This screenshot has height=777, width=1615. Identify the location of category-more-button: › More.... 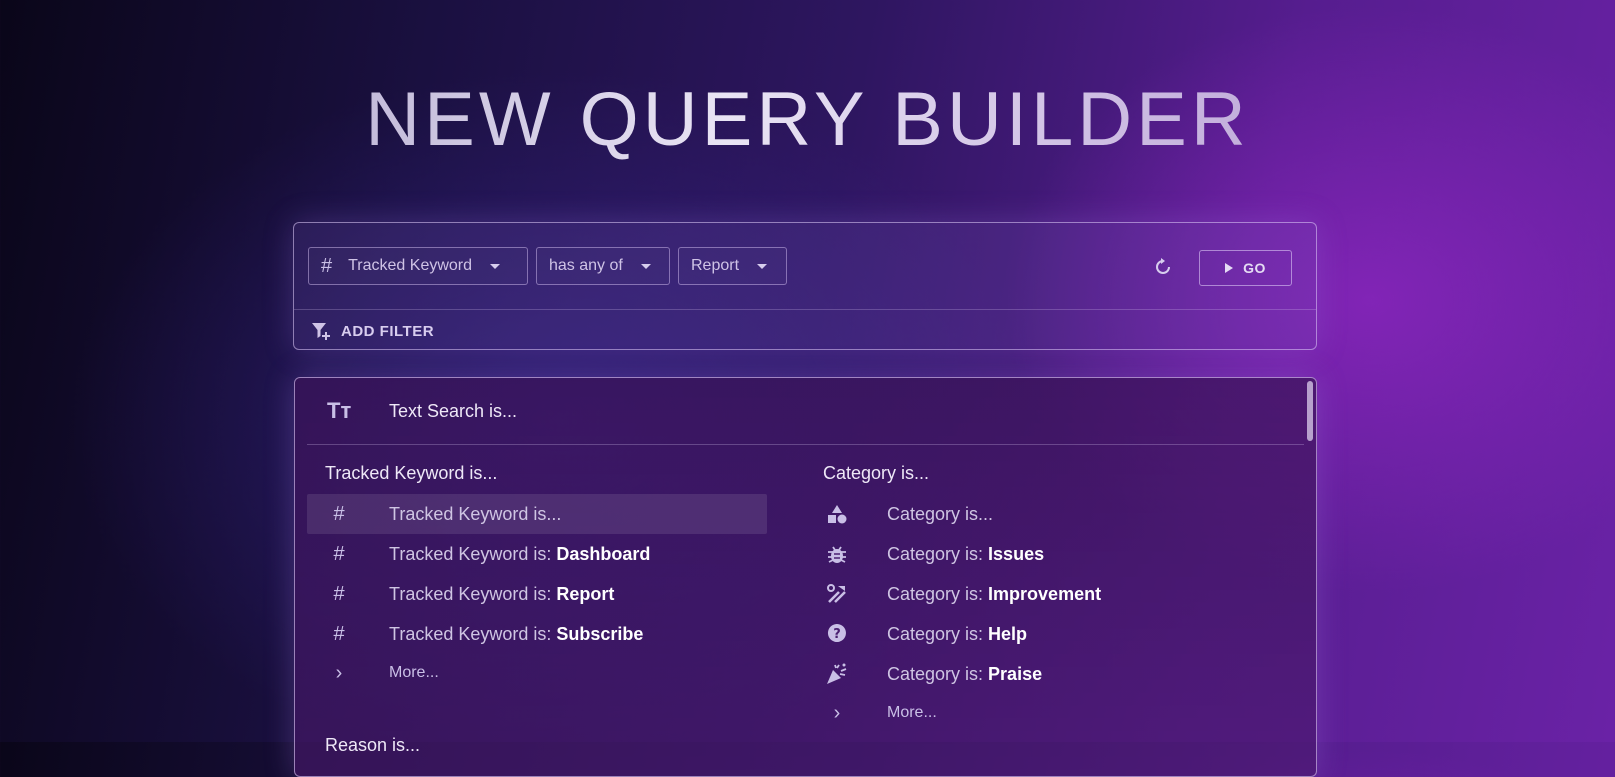
(1045, 713).